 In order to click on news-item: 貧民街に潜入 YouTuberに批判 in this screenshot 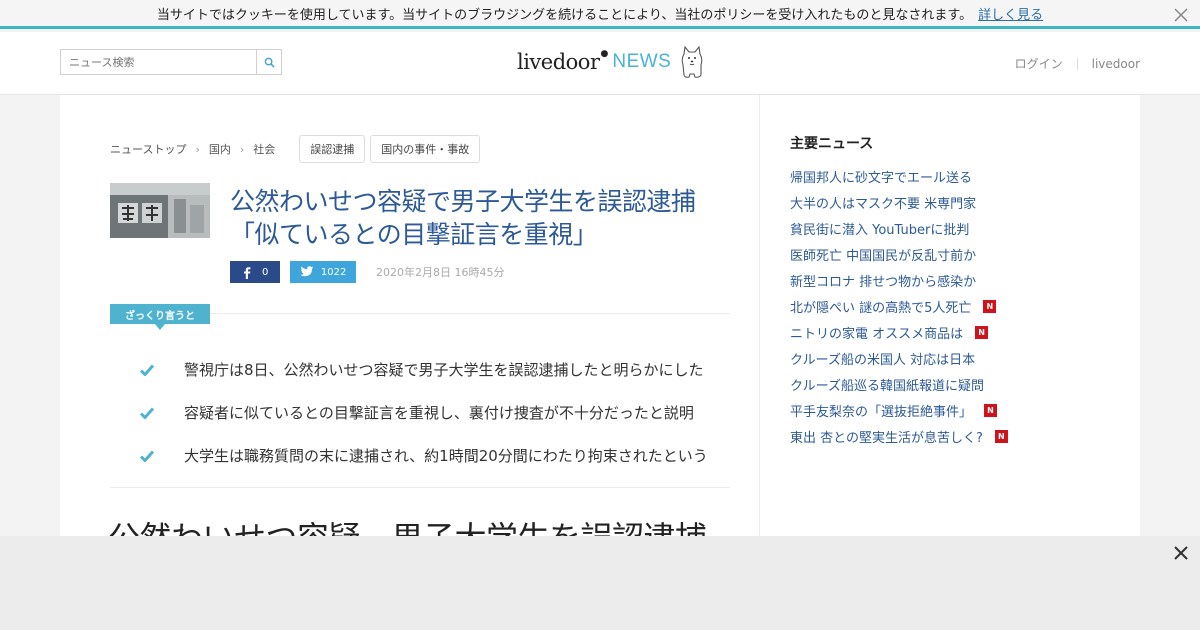, I will do `click(899, 228)`.